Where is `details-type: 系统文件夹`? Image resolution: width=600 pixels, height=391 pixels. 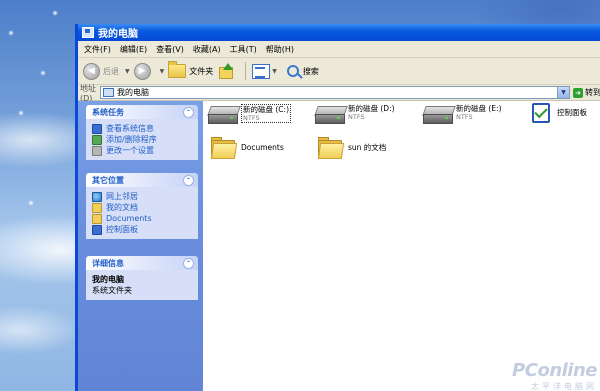
details-type: 系统文件夹 is located at coordinates (112, 290).